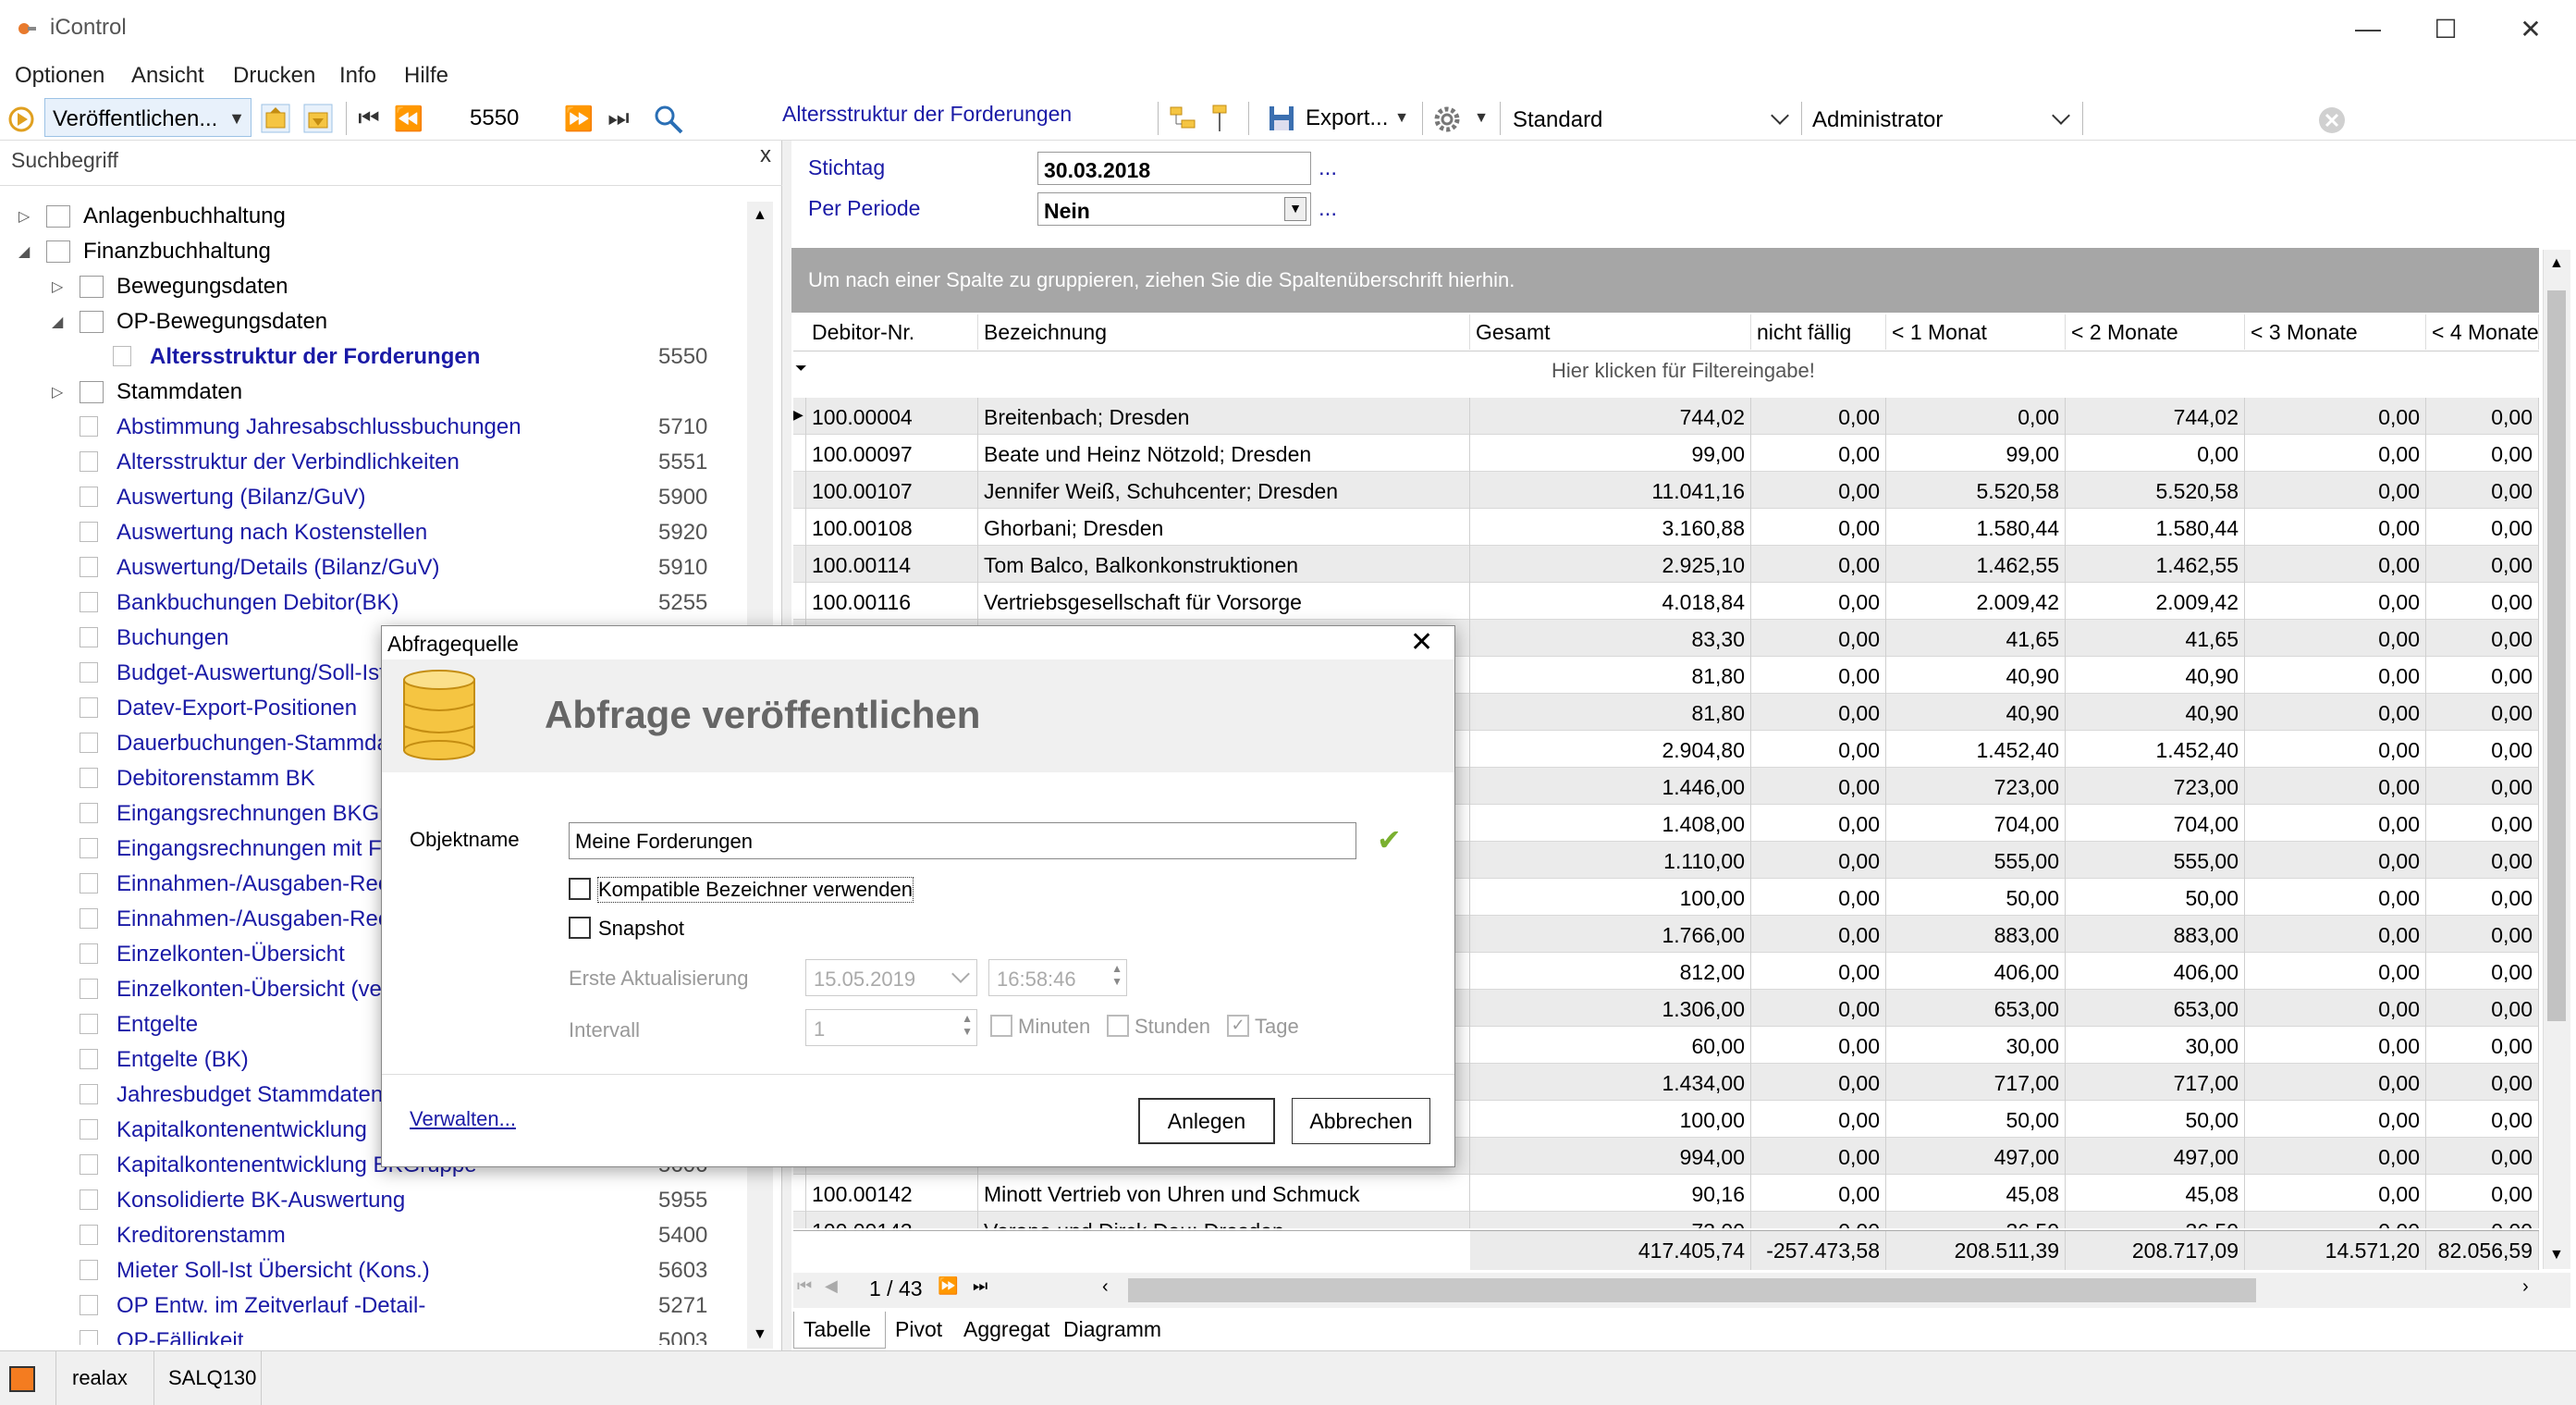 This screenshot has width=2576, height=1405. I want to click on table-cell: 883,00, so click(2155, 934).